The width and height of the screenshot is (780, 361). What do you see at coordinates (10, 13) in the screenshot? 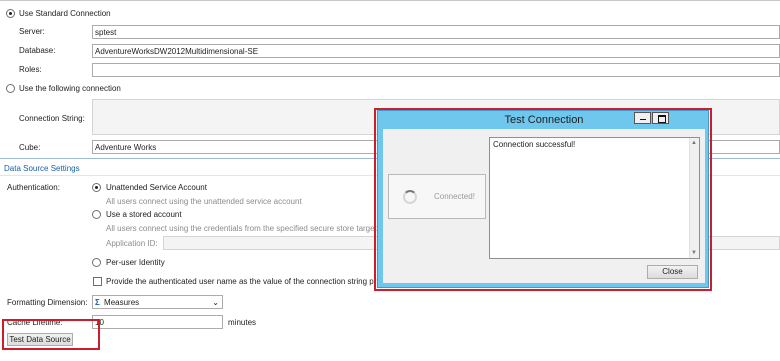
I see `use-standard-connection-radio` at bounding box center [10, 13].